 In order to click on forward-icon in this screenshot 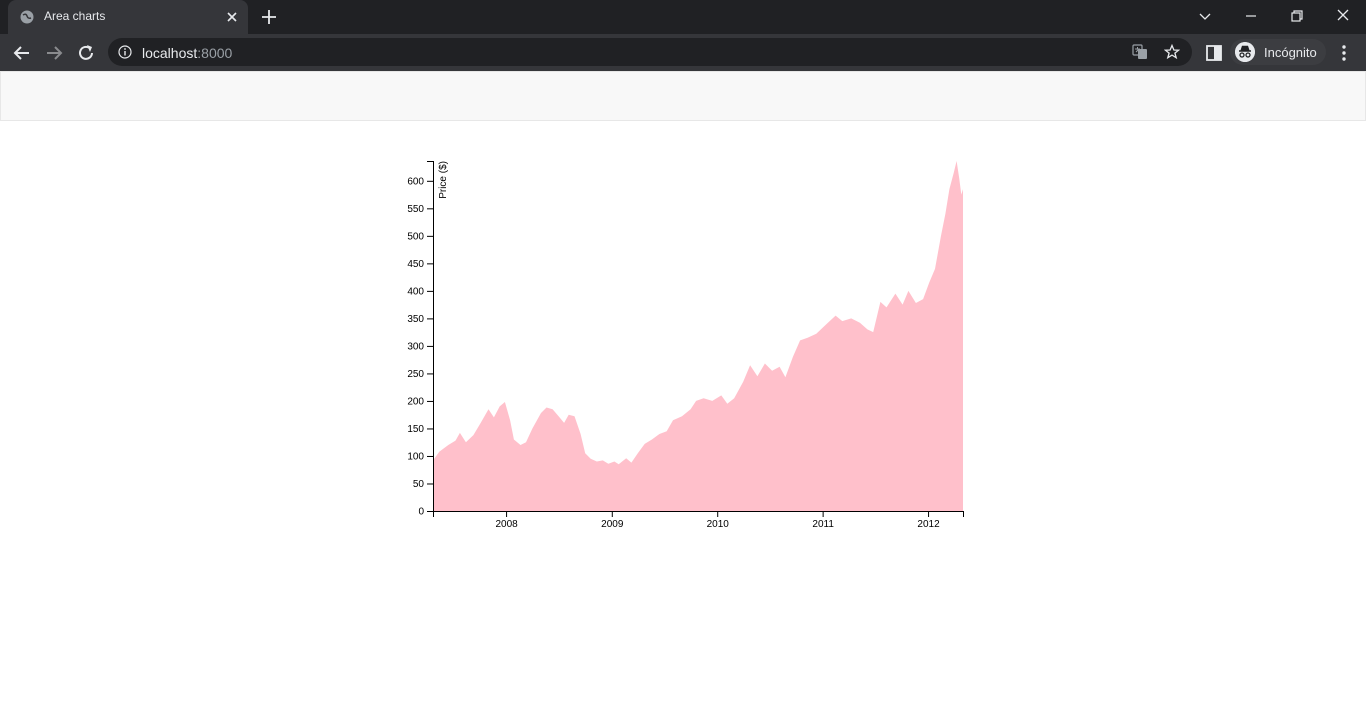, I will do `click(54, 53)`.